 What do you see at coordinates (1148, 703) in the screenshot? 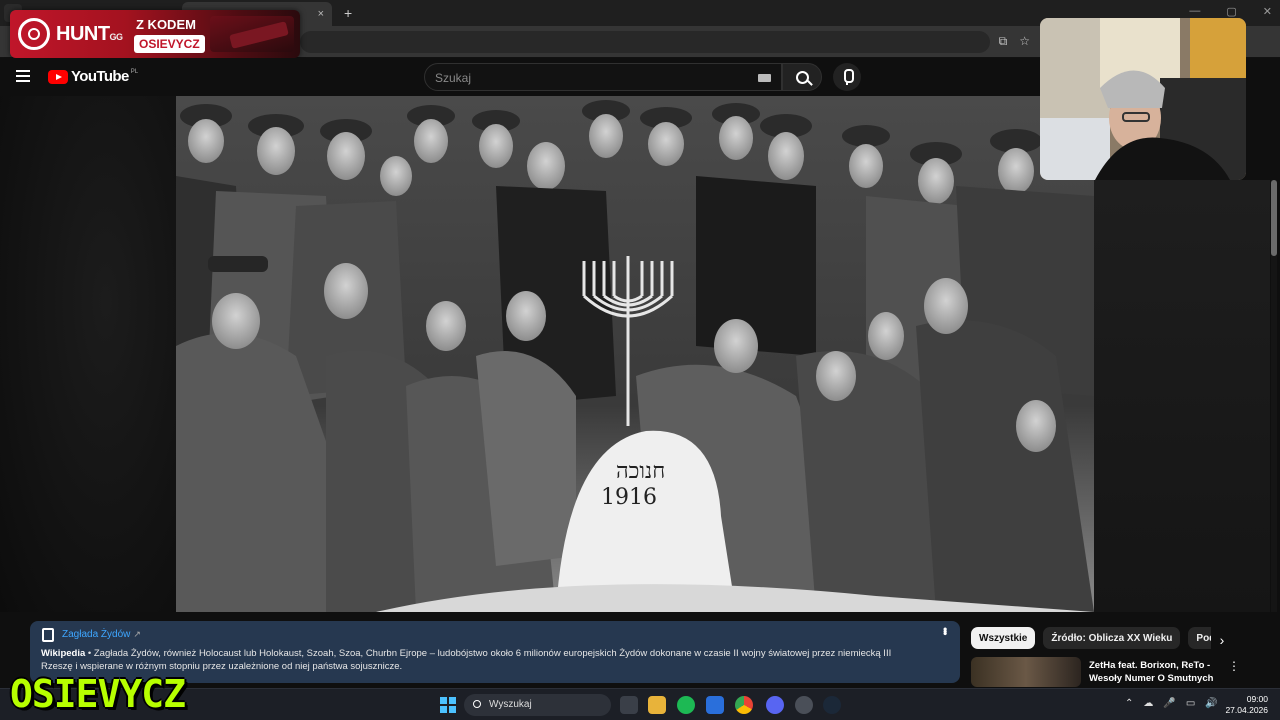
I see `network-tray-icon: ☁` at bounding box center [1148, 703].